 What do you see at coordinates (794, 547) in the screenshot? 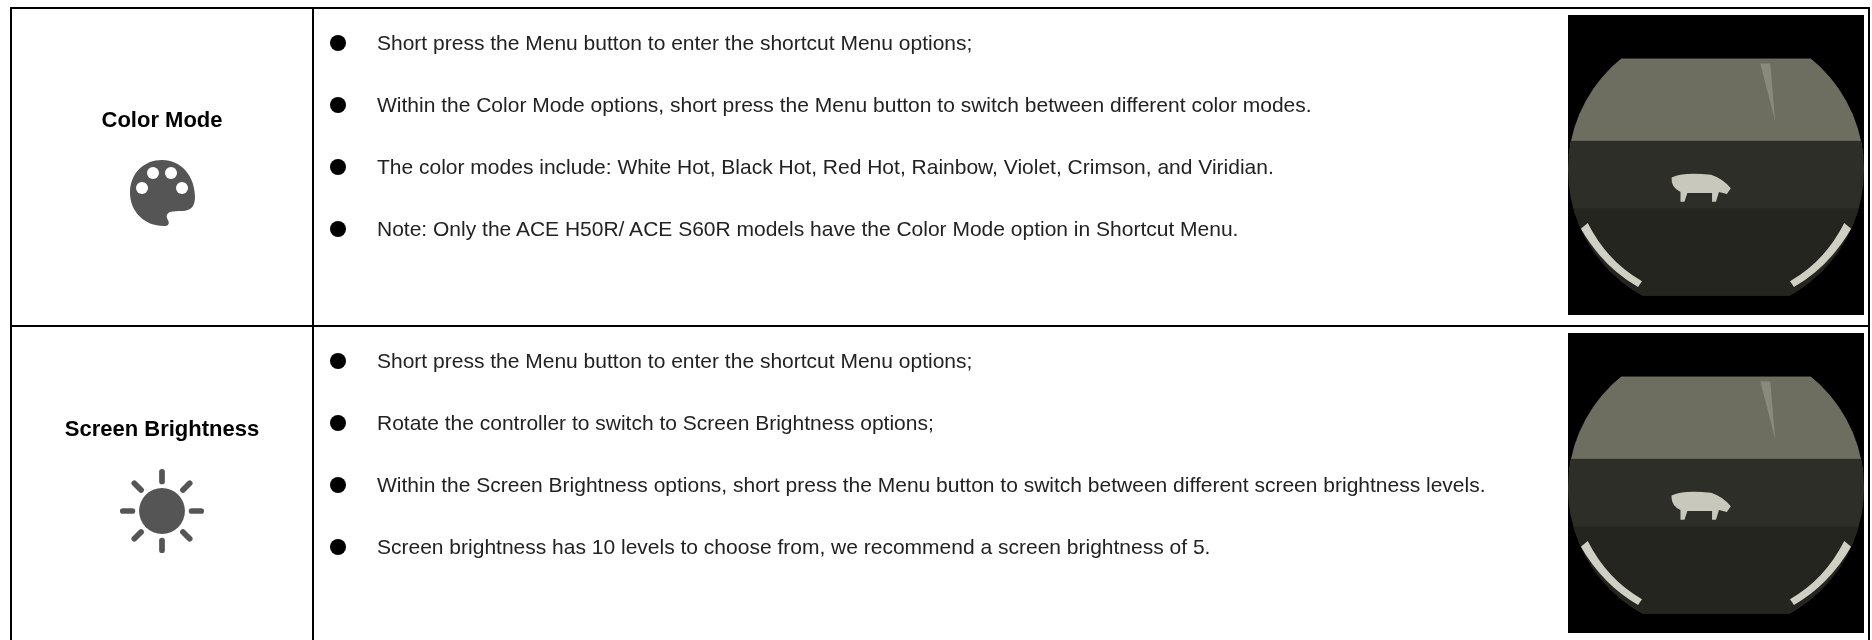
I see `instruction-text: Screen brightness has 10 levels to choose from, we recommend a screen brightness of 5.` at bounding box center [794, 547].